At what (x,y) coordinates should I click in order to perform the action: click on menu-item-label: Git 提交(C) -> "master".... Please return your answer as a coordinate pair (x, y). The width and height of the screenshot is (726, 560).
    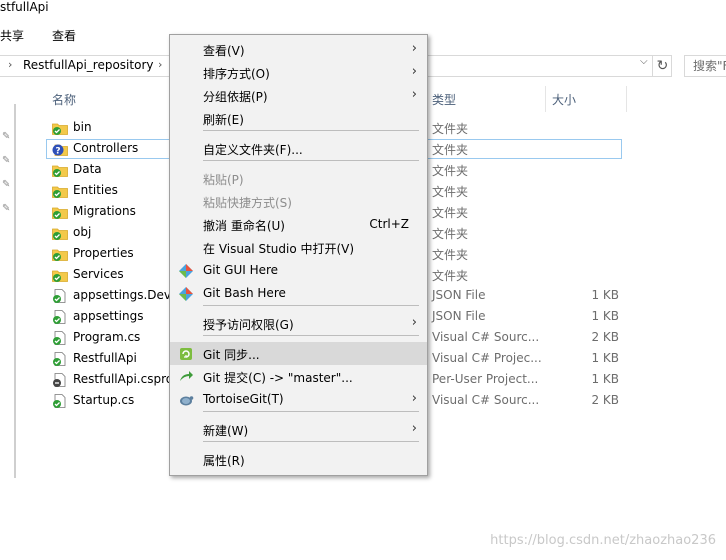
    Looking at the image, I should click on (278, 378).